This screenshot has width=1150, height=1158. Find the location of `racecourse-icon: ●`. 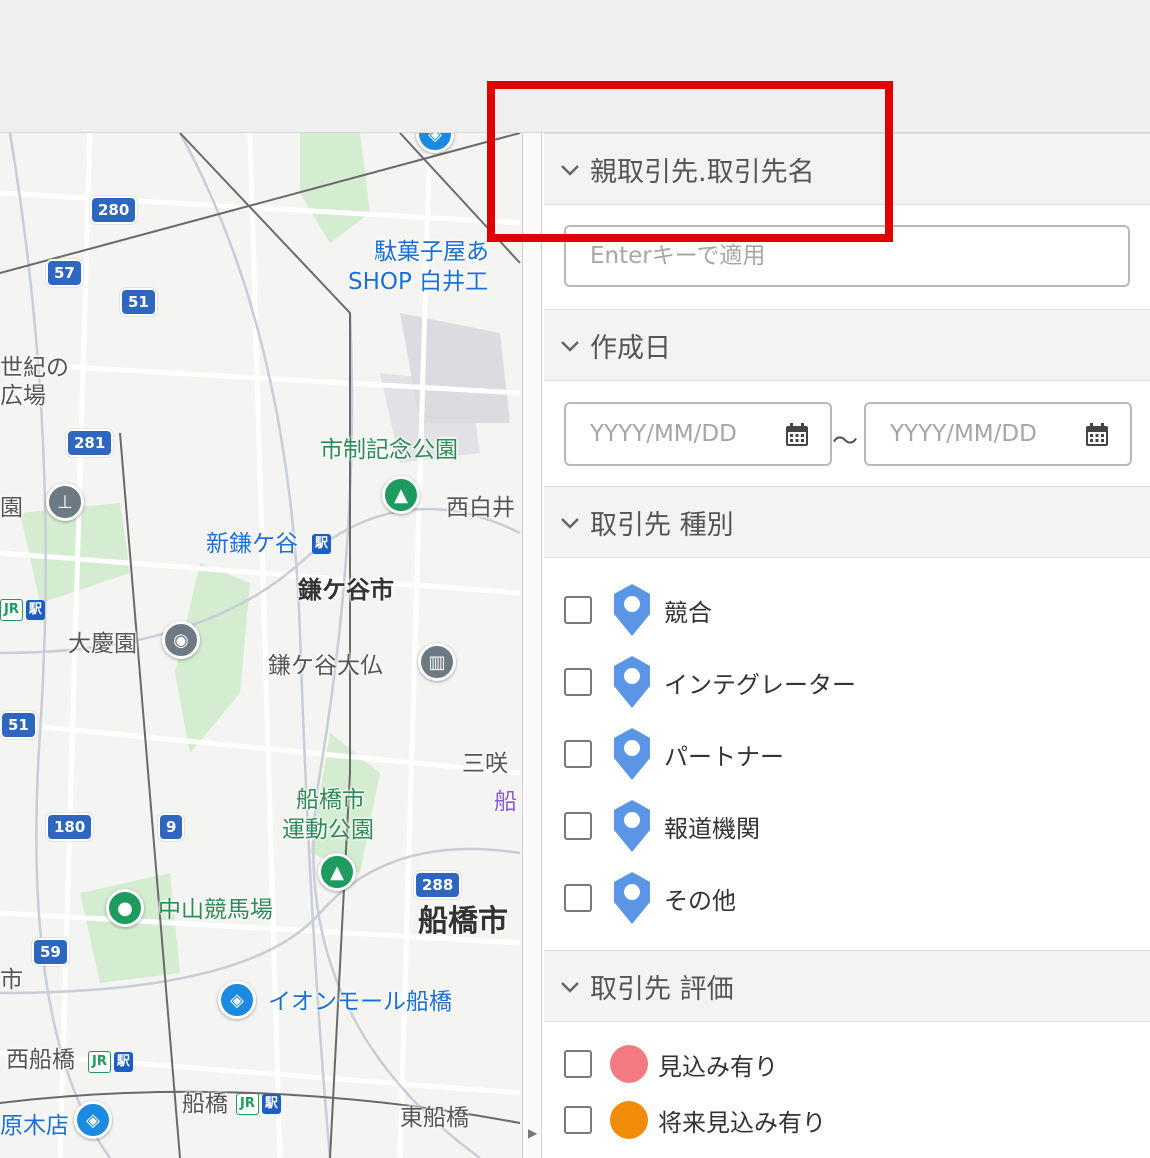

racecourse-icon: ● is located at coordinates (125, 908).